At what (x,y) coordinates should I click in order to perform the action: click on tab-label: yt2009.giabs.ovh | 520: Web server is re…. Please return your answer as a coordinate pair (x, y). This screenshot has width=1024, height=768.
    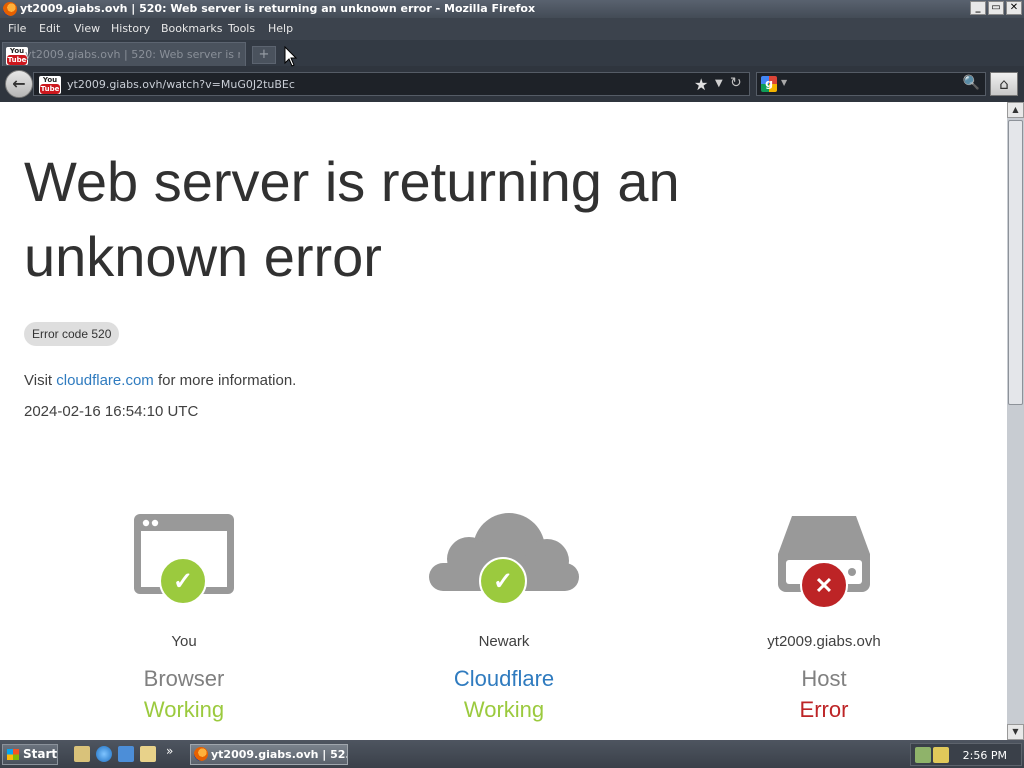
    Looking at the image, I should click on (132, 54).